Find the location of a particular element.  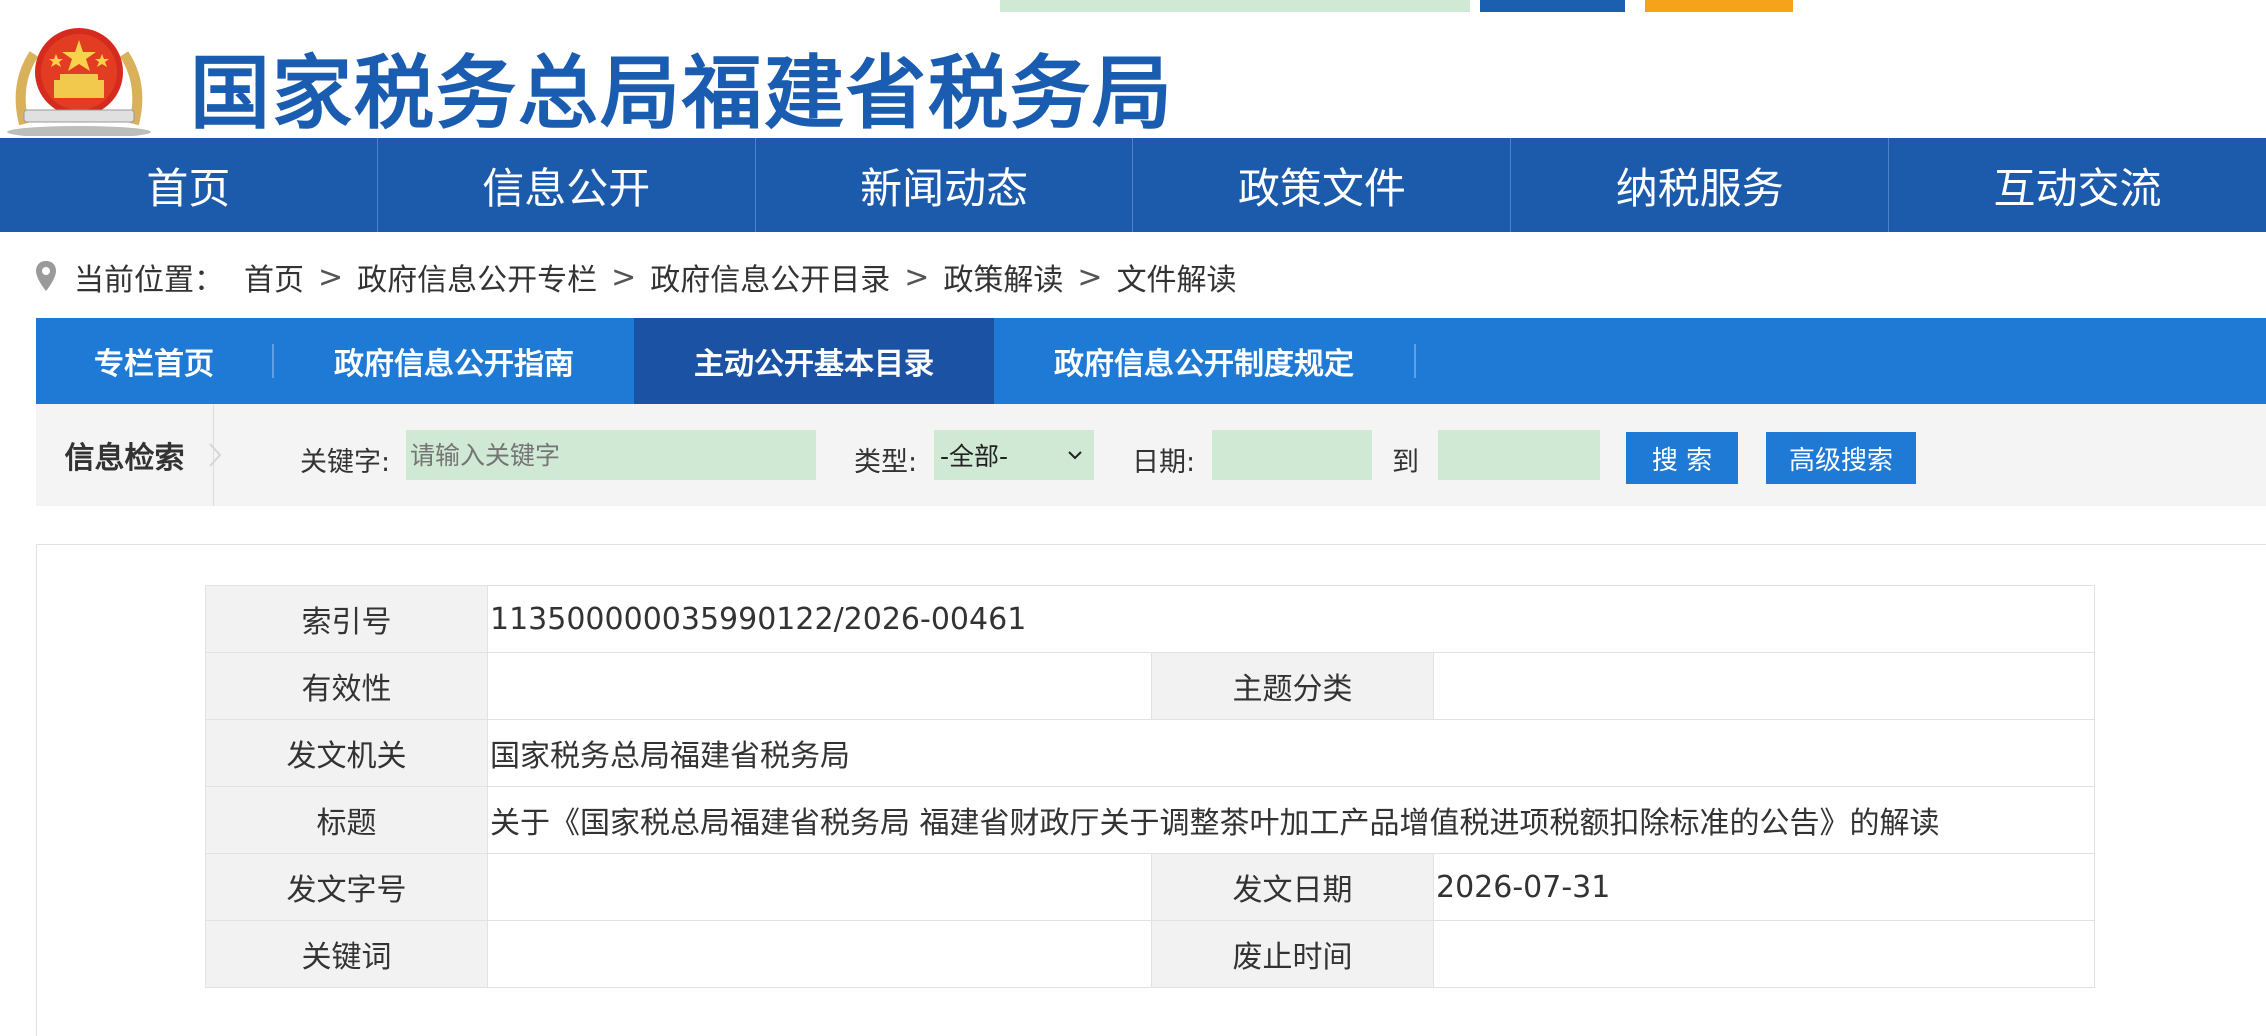

issuer-value: 国家税务总局福建省税务局 is located at coordinates (1291, 753).